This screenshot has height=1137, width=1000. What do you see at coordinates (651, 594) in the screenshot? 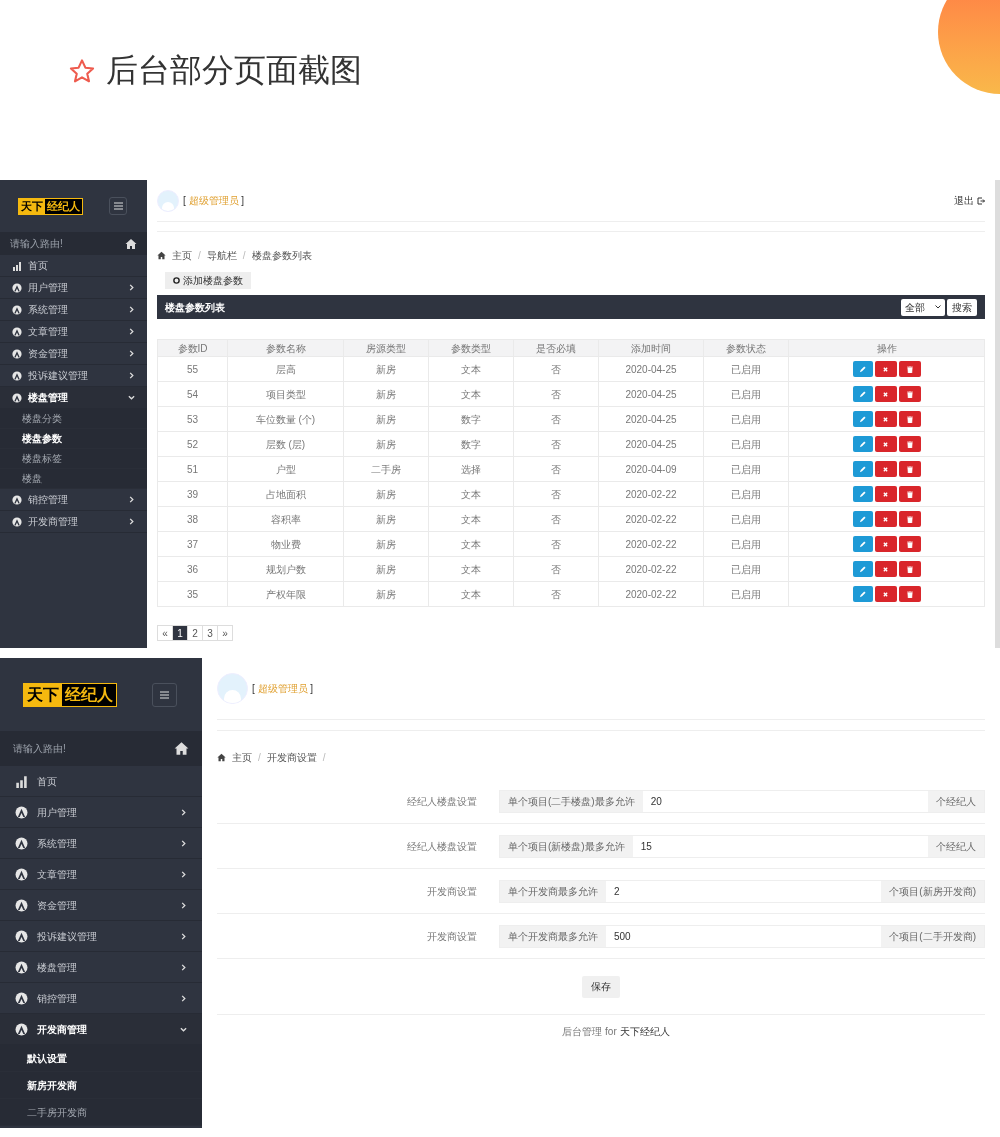
I see `table-cell: 2020-02-22` at bounding box center [651, 594].